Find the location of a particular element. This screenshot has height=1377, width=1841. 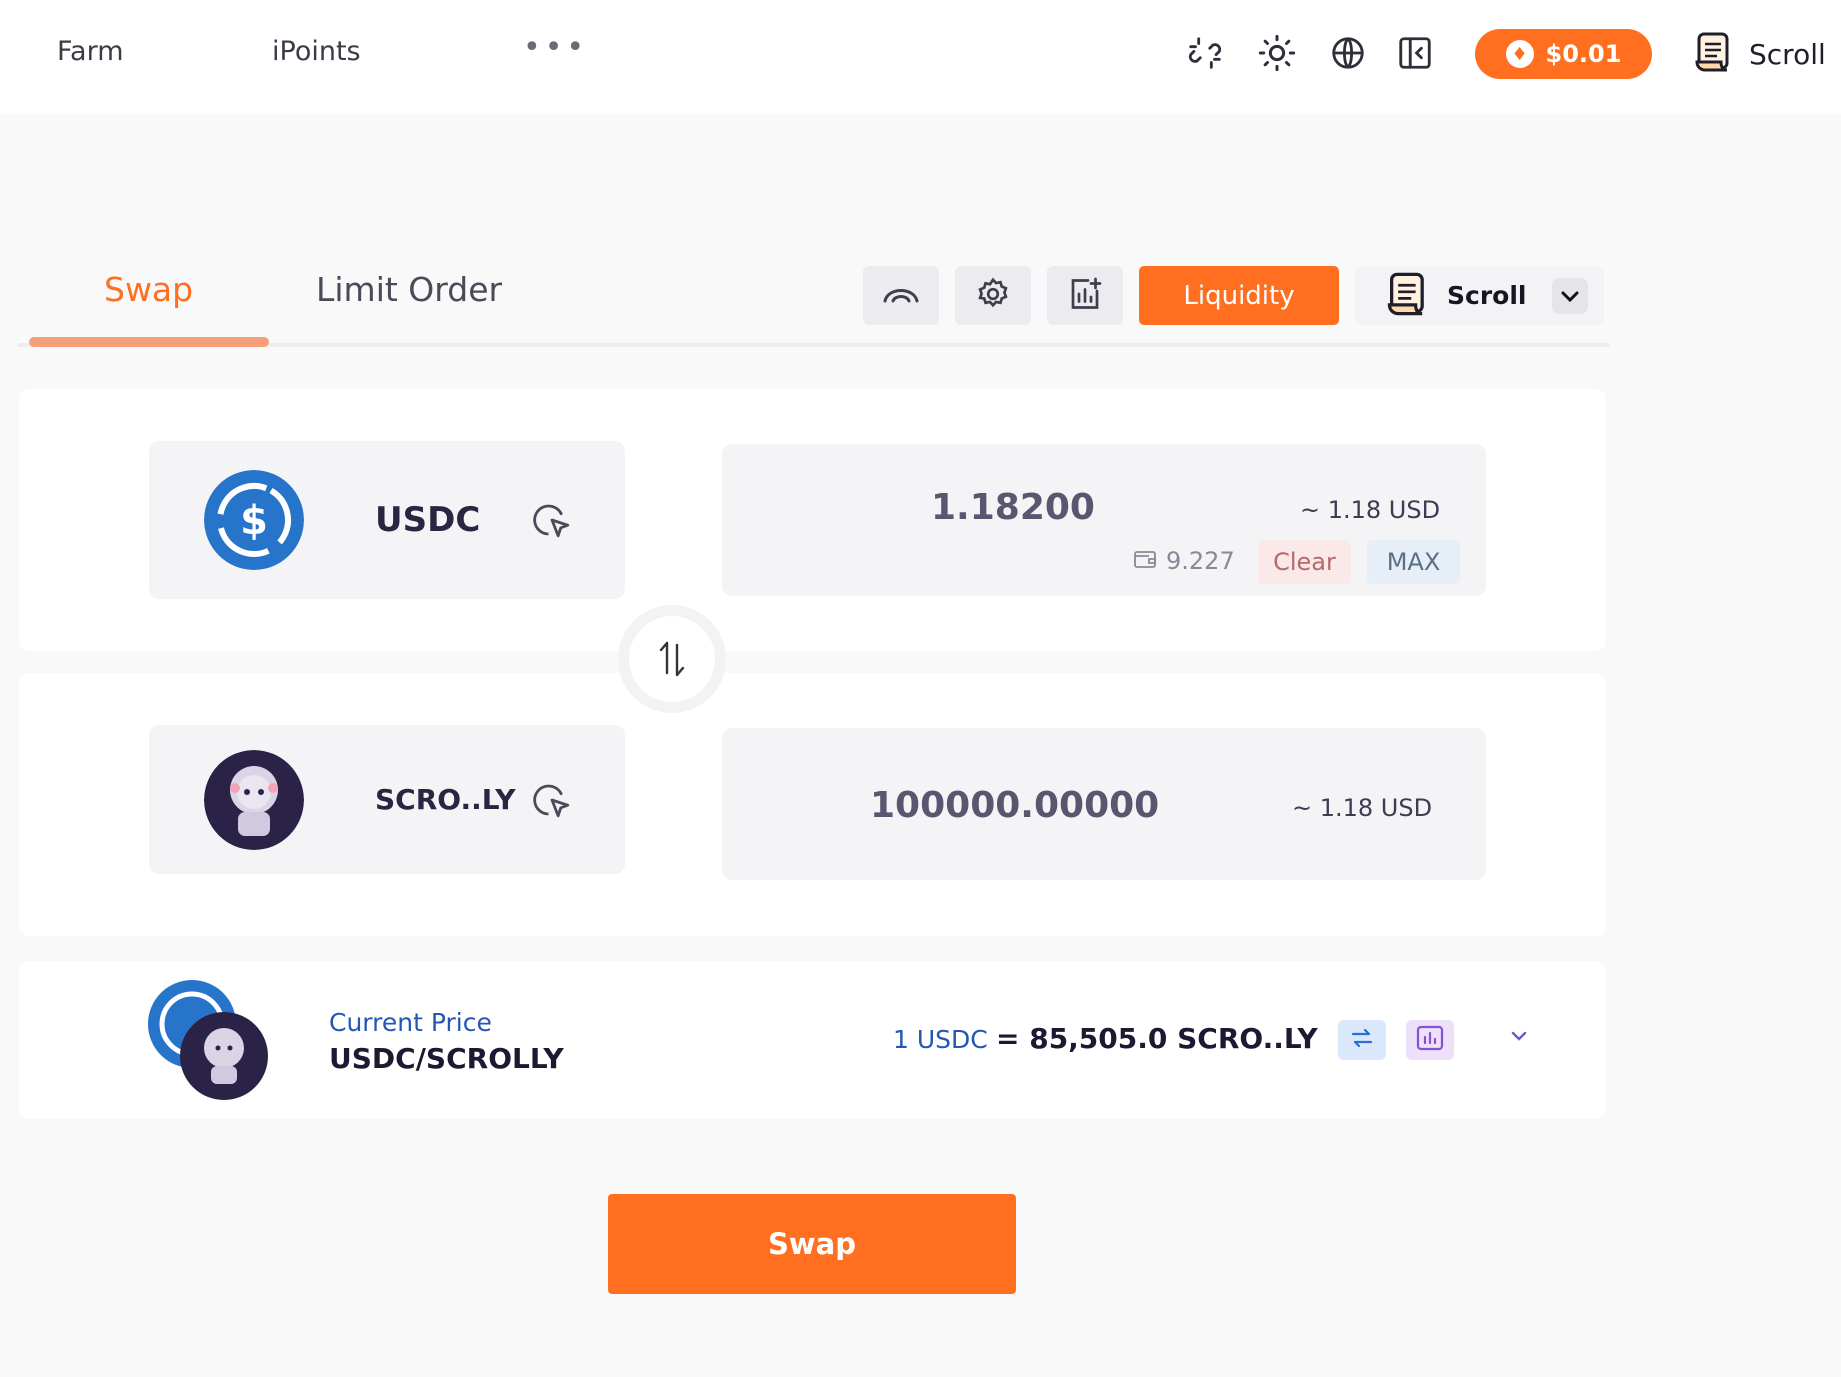

switch-direction-button is located at coordinates (672, 659).